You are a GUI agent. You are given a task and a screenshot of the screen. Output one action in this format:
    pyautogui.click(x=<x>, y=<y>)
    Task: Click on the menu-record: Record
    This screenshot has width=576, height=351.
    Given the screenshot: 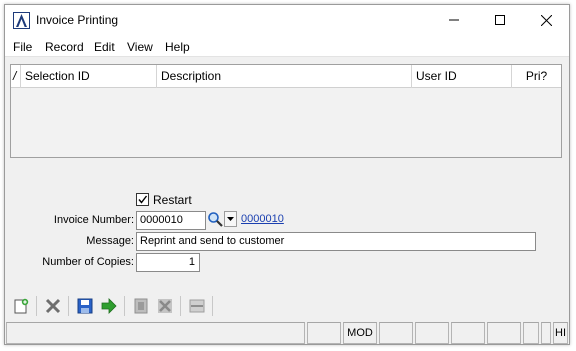 What is the action you would take?
    pyautogui.click(x=64, y=47)
    